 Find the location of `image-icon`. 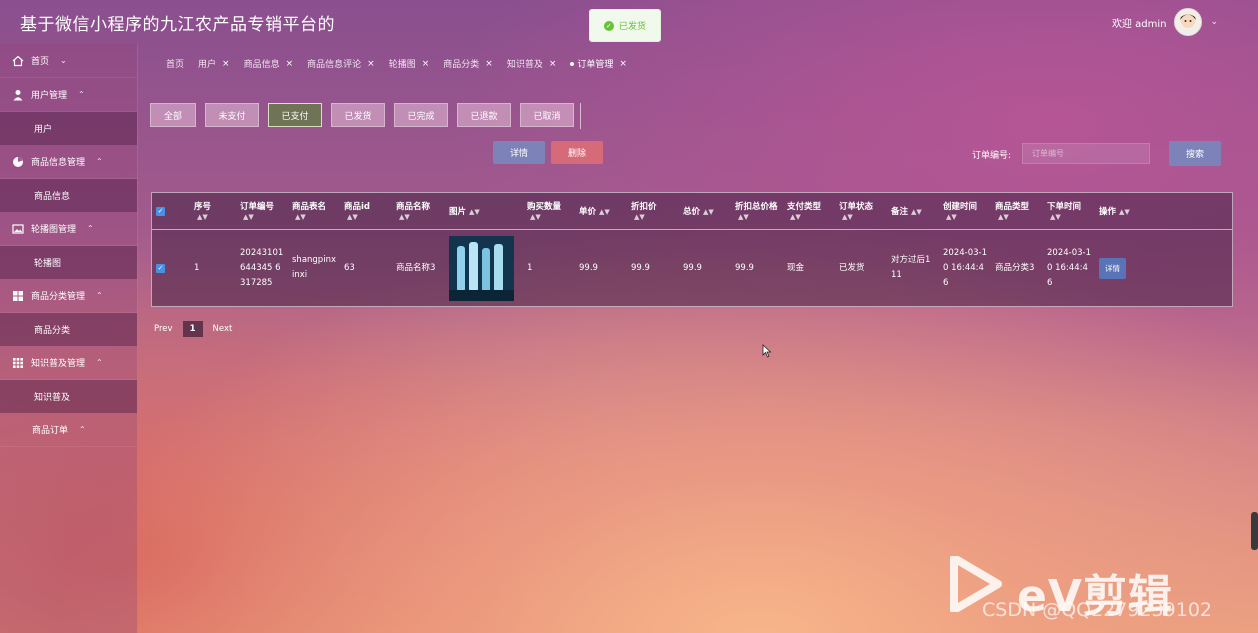

image-icon is located at coordinates (18, 228).